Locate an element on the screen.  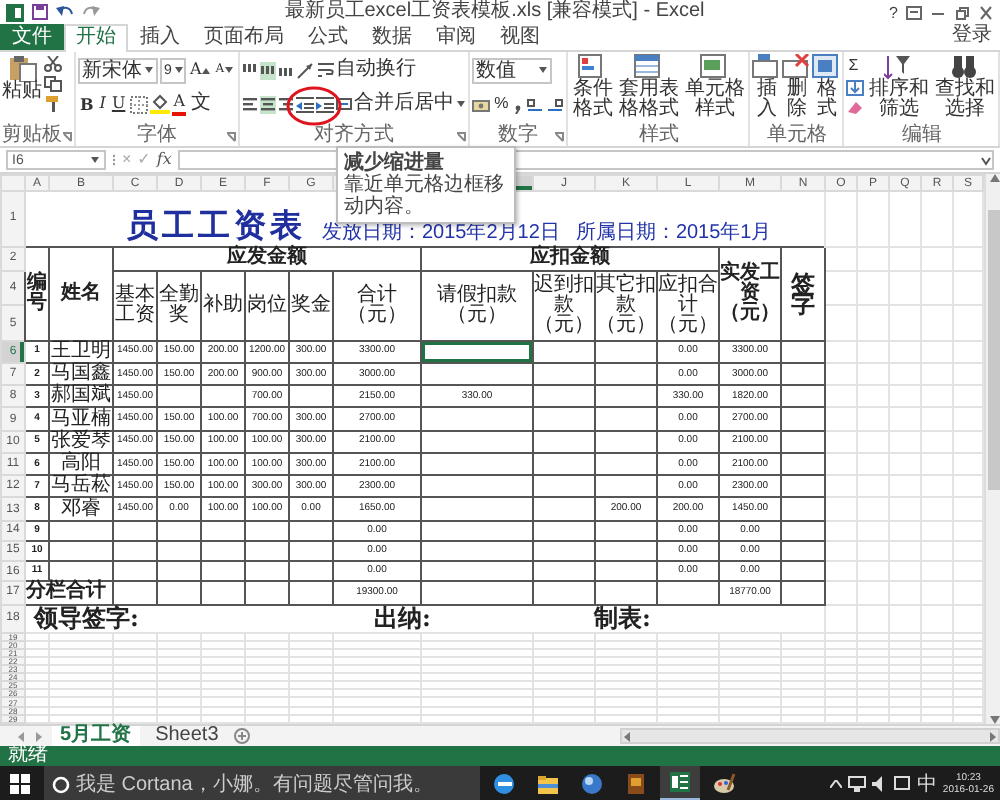
bold-button: B is located at coordinates (87, 104).